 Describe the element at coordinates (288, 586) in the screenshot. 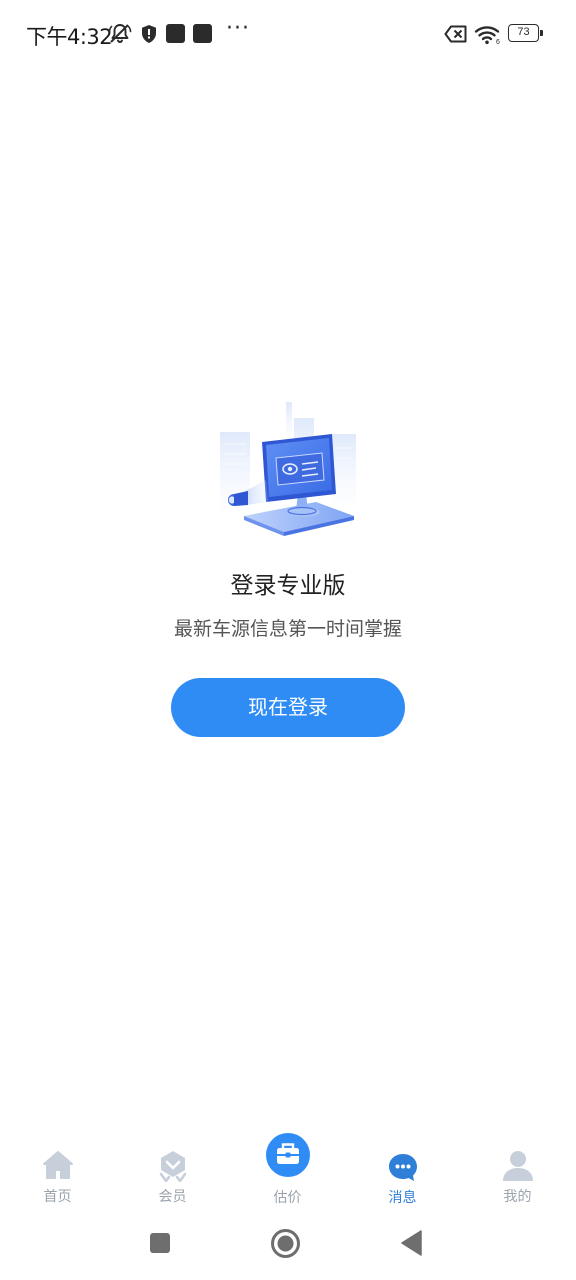

I see `empty-state-title: 登录专业版` at that location.